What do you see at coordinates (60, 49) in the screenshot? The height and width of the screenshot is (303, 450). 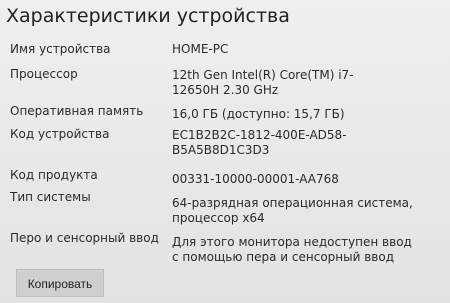 I see `device-name-label: Имя устройства` at bounding box center [60, 49].